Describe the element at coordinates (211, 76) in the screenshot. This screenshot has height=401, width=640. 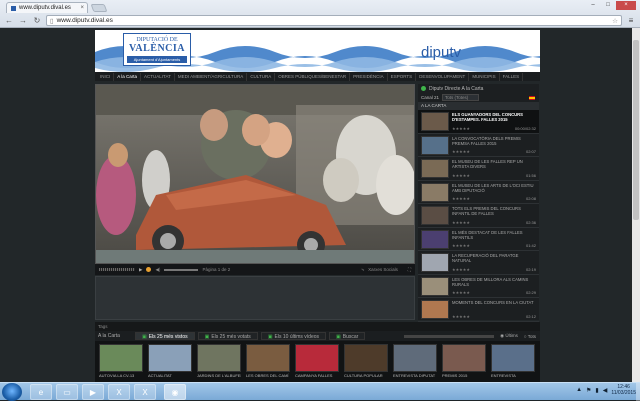
I see `nav-item: MEDI AMBIENT/AGRICULTURA` at that location.